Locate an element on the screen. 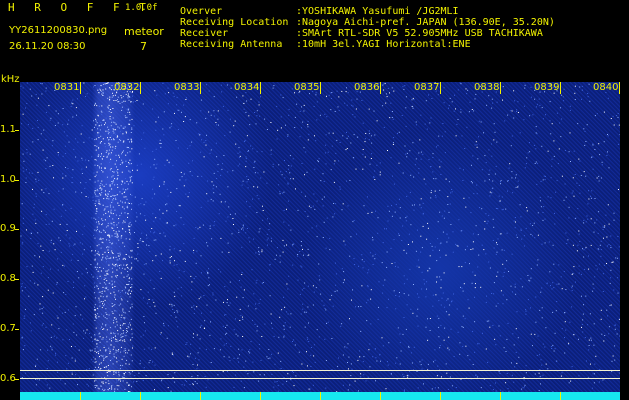 This screenshot has height=400, width=629. image-filename: YY2611200830.png is located at coordinates (58, 30).